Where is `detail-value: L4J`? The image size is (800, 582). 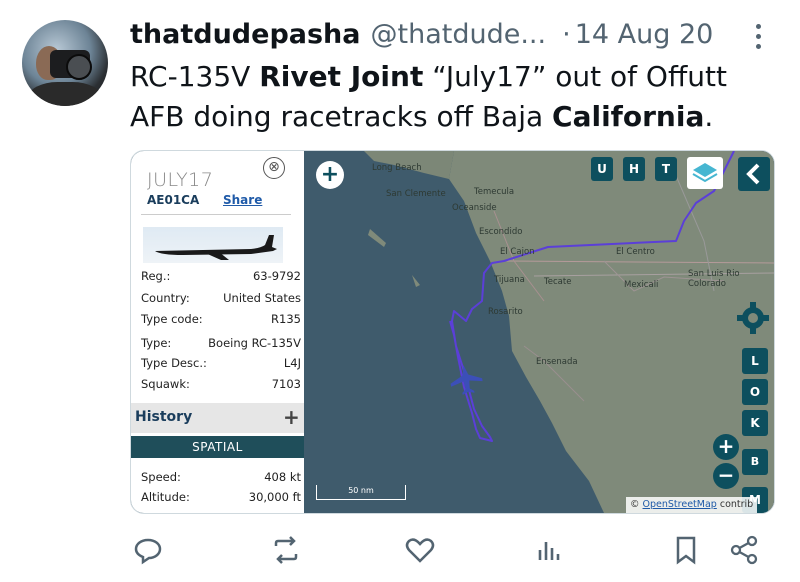 detail-value: L4J is located at coordinates (292, 363).